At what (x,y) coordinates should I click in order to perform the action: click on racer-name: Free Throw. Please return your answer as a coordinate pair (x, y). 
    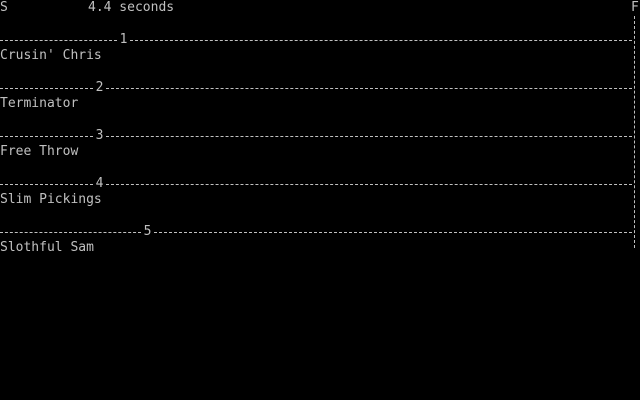
    Looking at the image, I should click on (39, 151).